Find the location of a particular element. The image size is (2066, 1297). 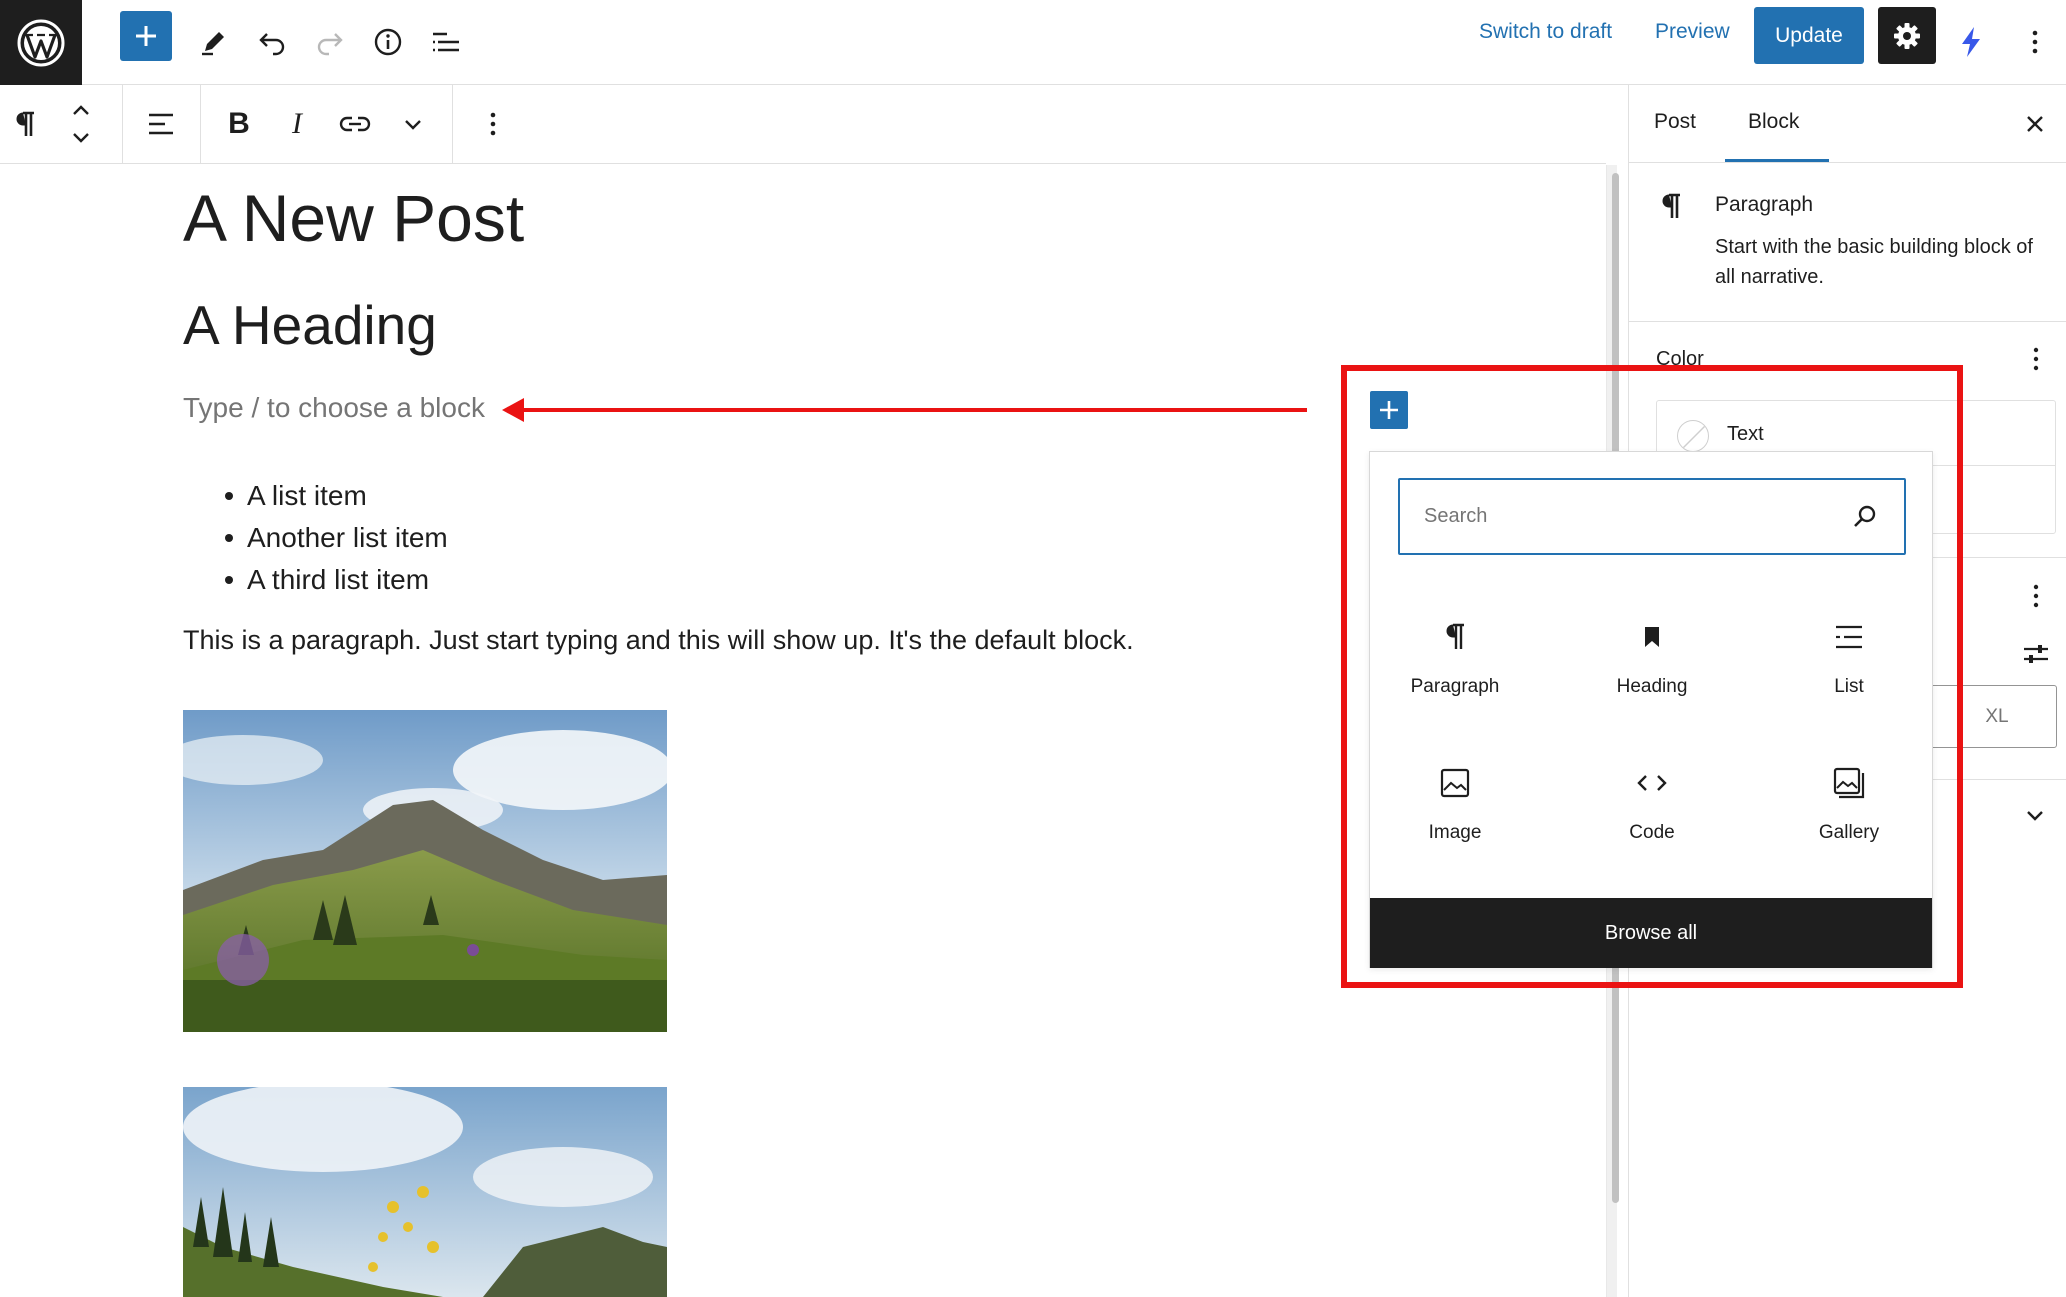

list-view-icon is located at coordinates (446, 42).